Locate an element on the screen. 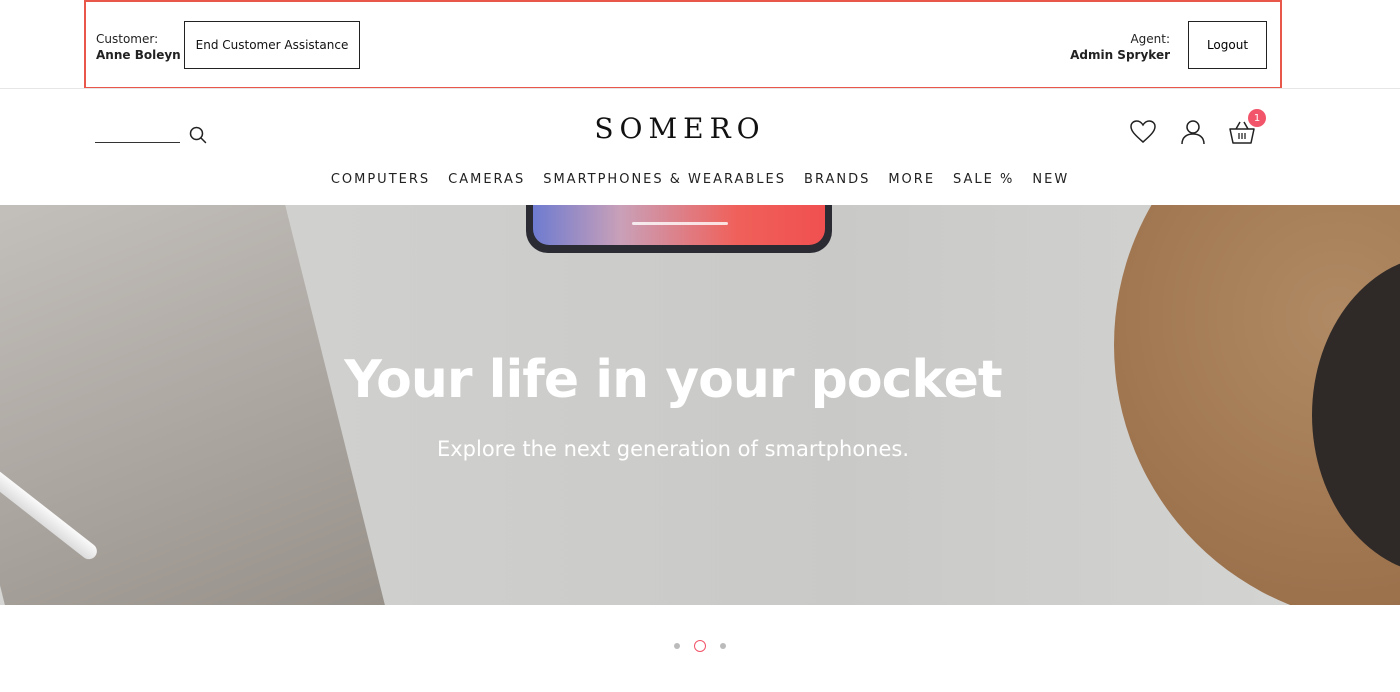 Image resolution: width=1400 pixels, height=692 pixels. hero-title: Your life in your pocket is located at coordinates (673, 380).